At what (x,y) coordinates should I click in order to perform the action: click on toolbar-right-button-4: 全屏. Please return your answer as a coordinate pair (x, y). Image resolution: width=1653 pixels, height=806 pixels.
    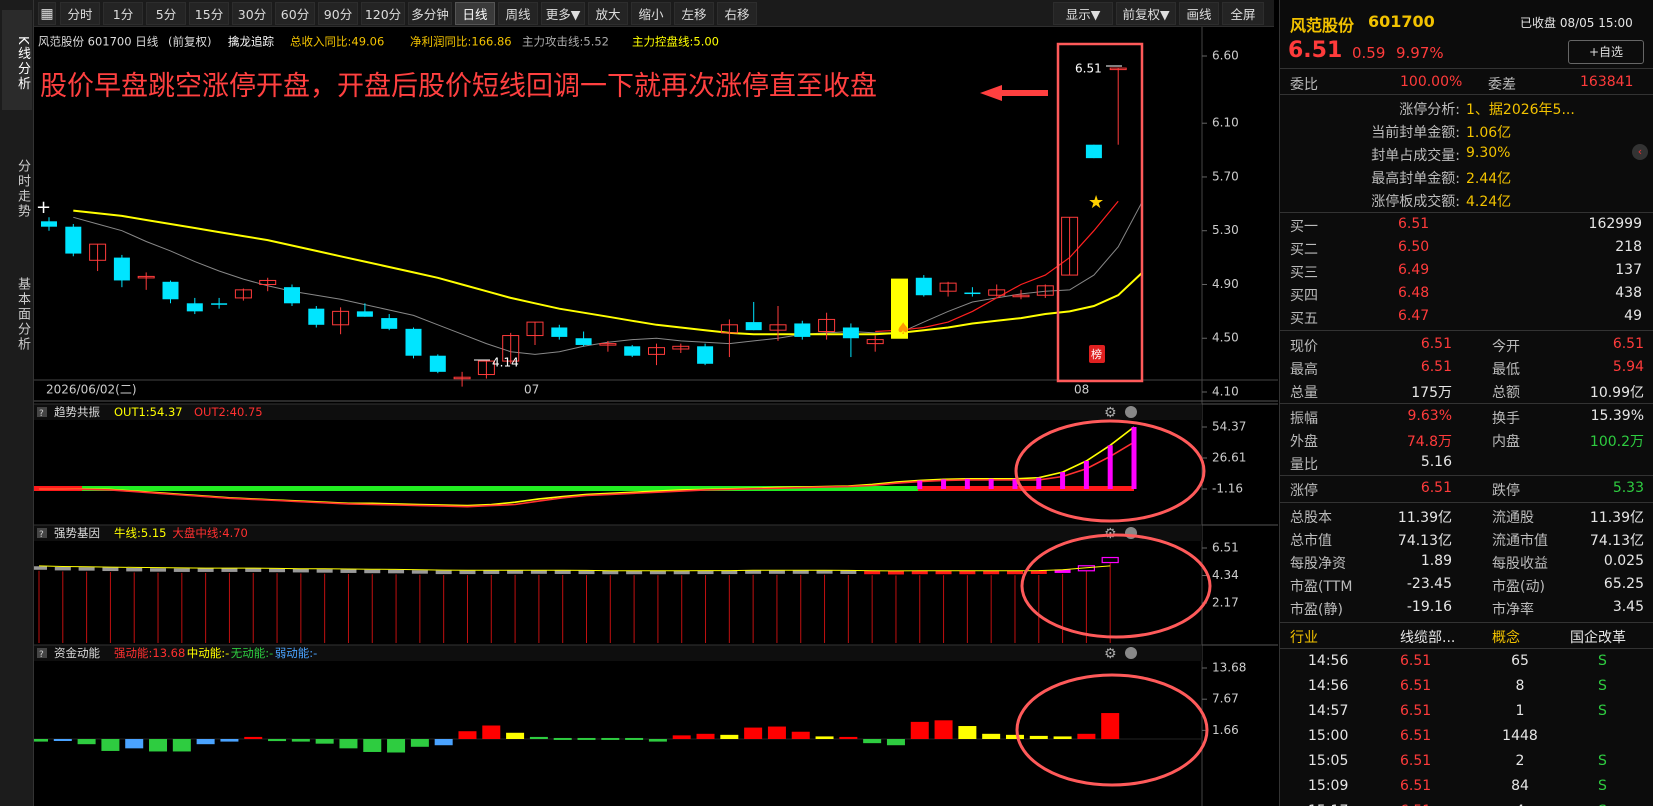
    Looking at the image, I should click on (1243, 13).